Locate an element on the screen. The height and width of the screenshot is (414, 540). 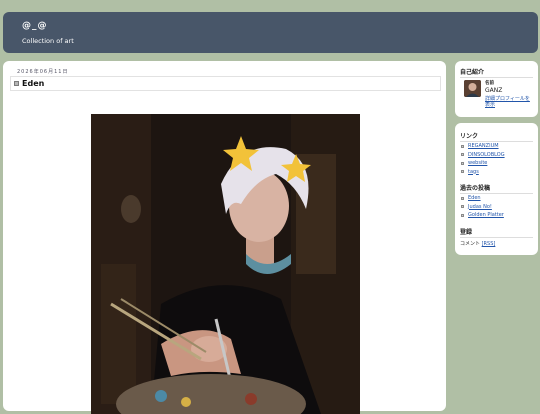
profile-name-label: 名前 is located at coordinates (489, 83).